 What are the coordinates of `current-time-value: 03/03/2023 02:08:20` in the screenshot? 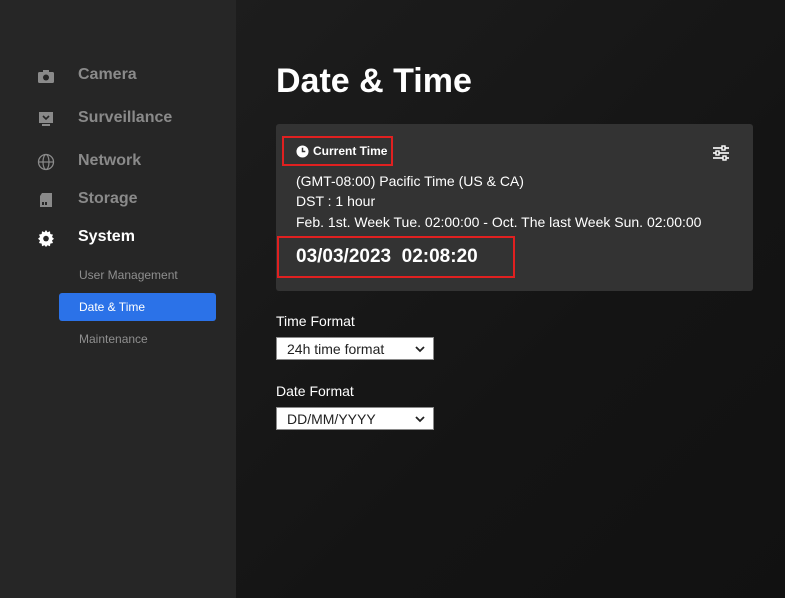 It's located at (387, 256).